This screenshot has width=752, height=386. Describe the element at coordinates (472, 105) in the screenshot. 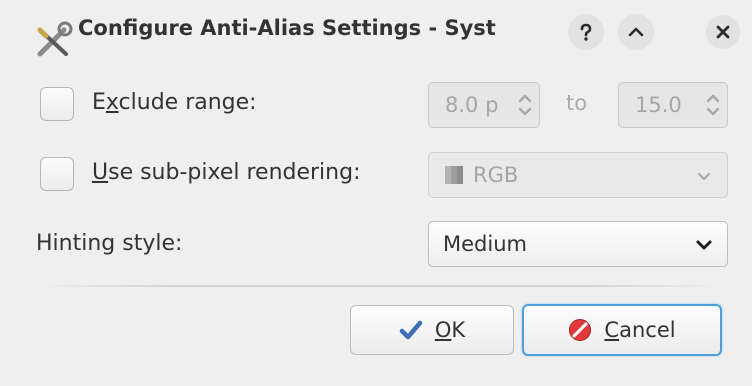

I see `exclude-range-from-value: 8.0 p` at that location.